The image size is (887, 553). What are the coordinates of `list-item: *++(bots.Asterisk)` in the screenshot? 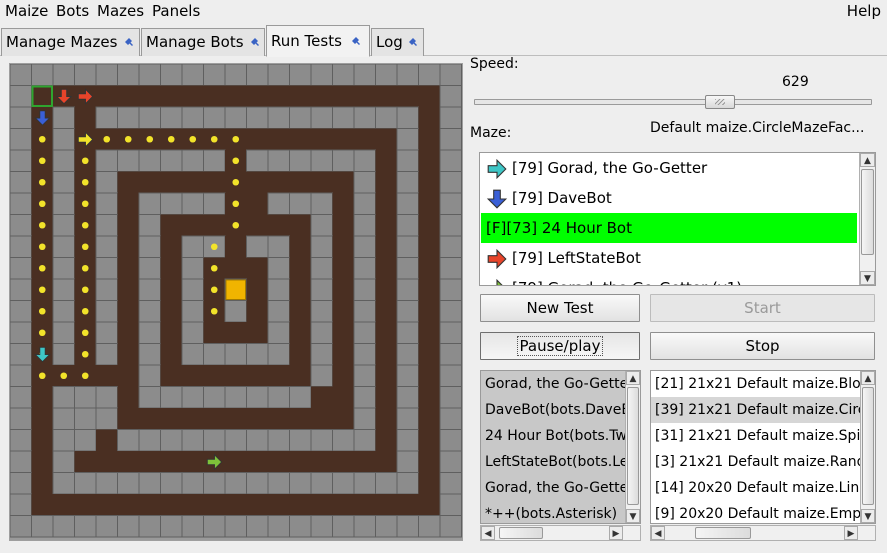 It's located at (553, 512).